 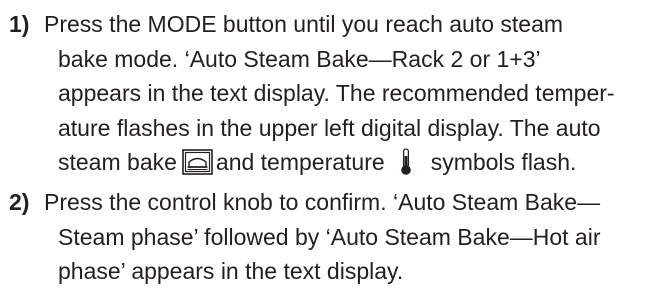 I want to click on step-text-fragment: steam bake, so click(x=117, y=162).